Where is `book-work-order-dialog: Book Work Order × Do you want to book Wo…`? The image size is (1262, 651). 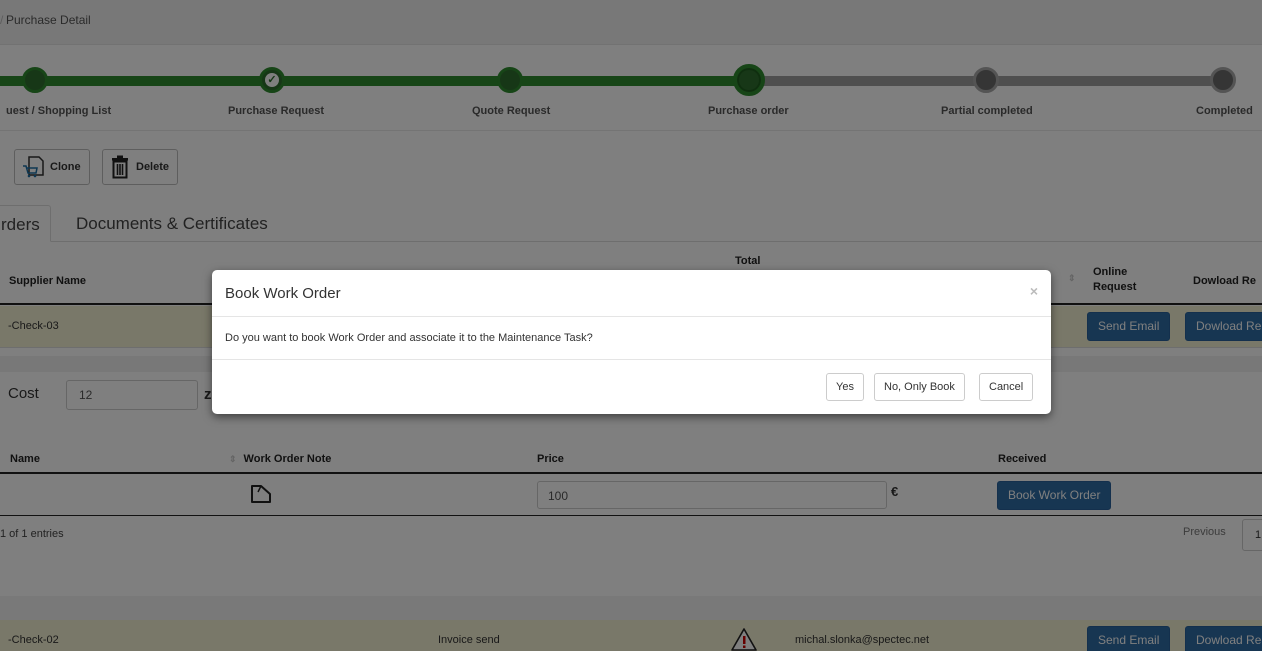 book-work-order-dialog: Book Work Order × Do you want to book Wo… is located at coordinates (631, 342).